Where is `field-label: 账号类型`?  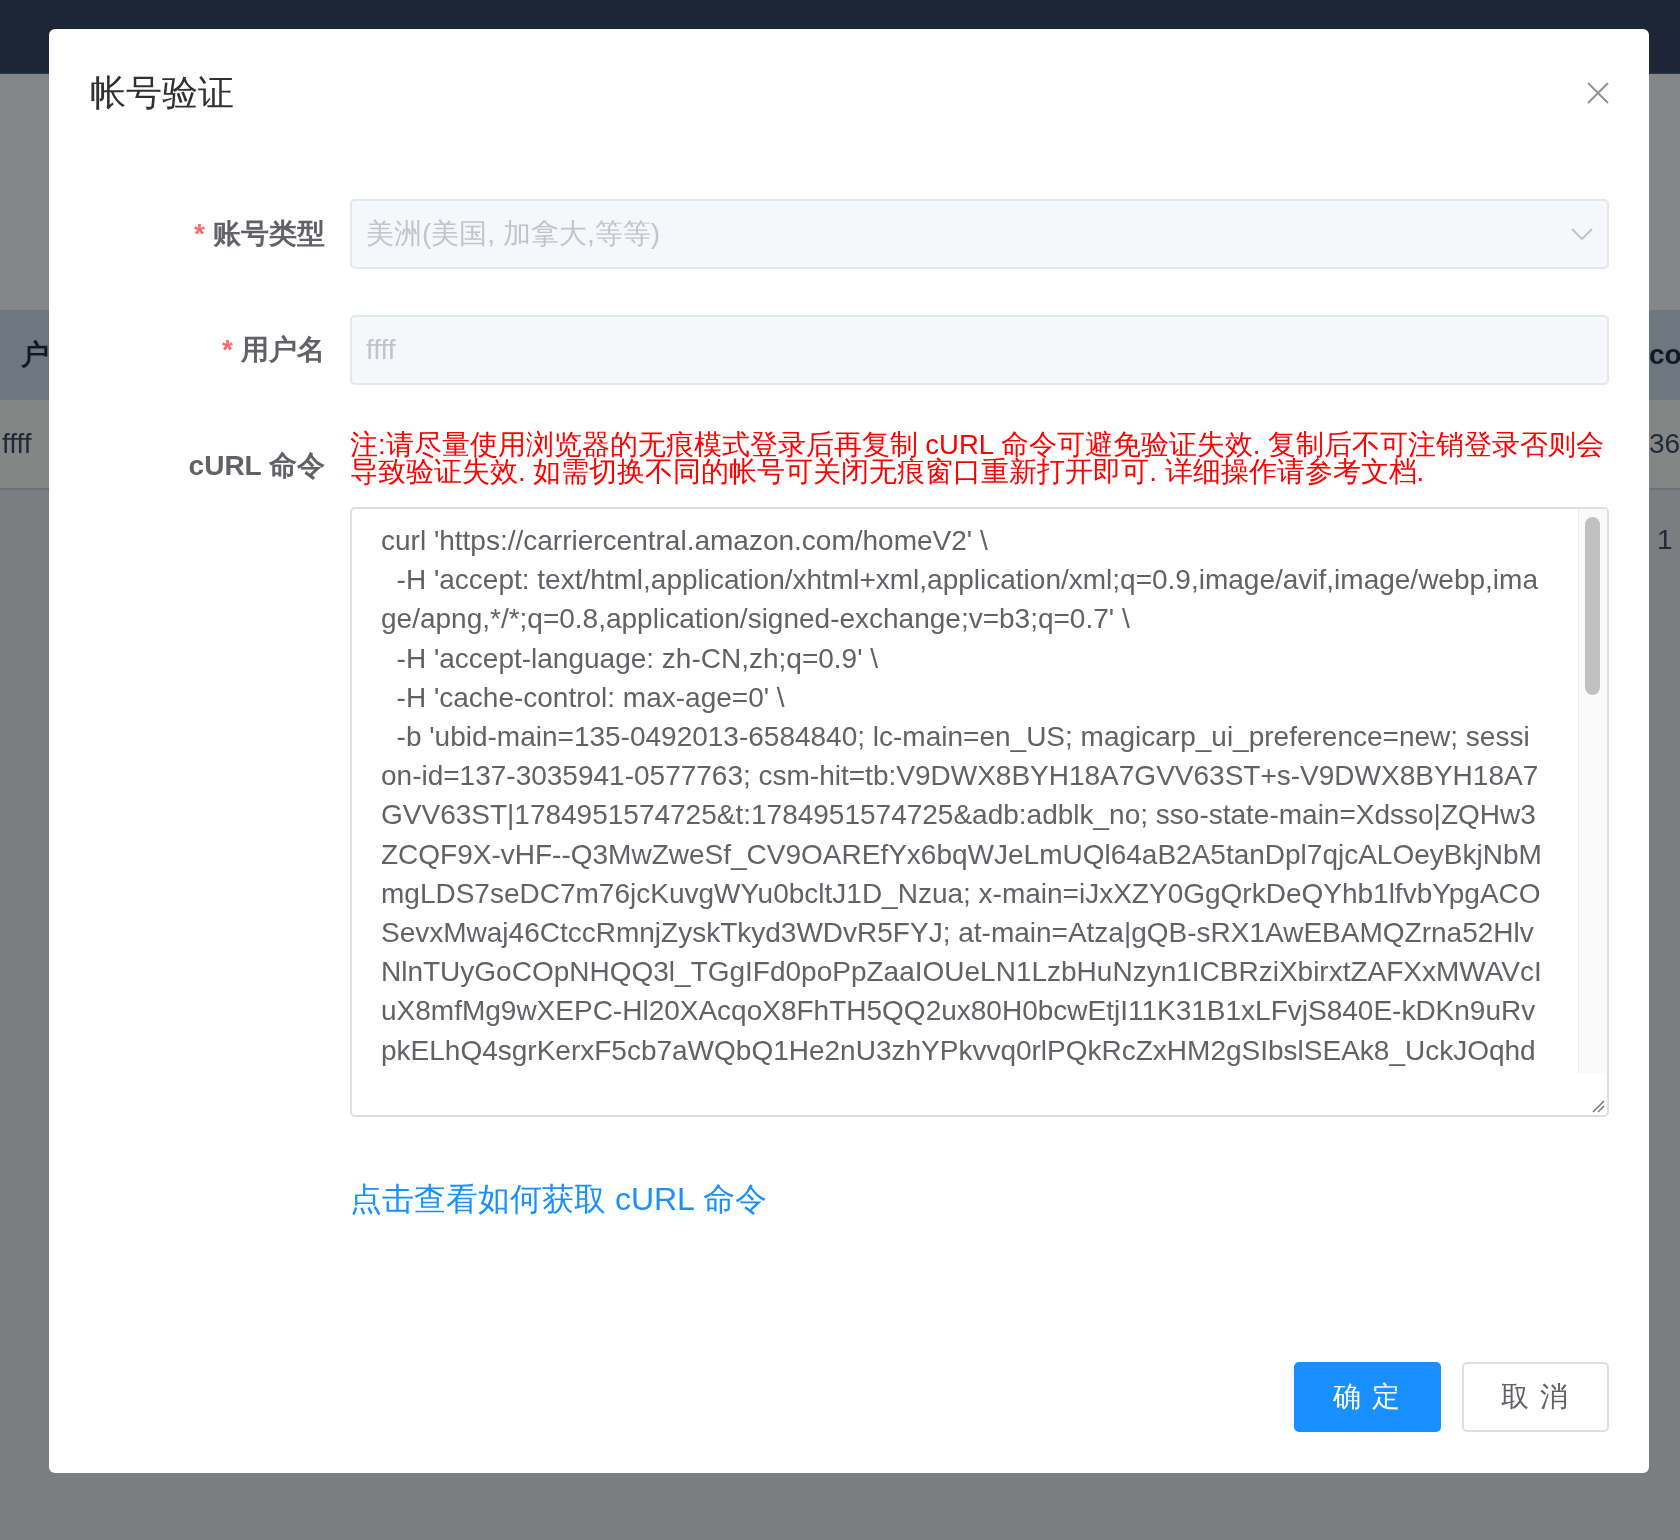 field-label: 账号类型 is located at coordinates (269, 233).